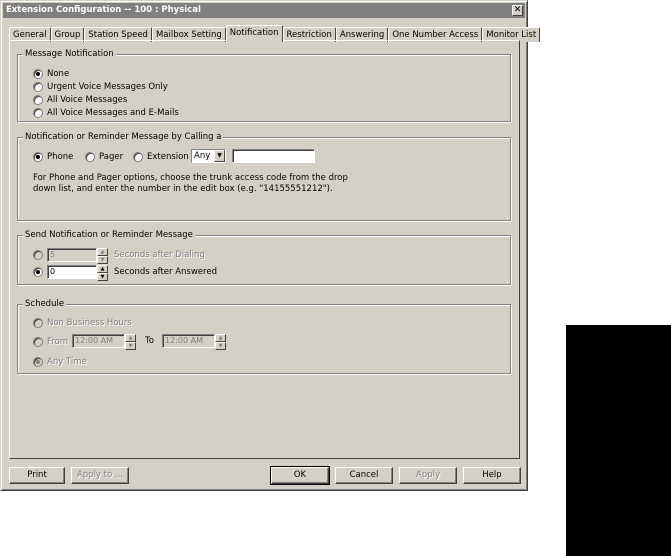 The image size is (671, 556). Describe the element at coordinates (492, 475) in the screenshot. I see `help-button: Help` at that location.